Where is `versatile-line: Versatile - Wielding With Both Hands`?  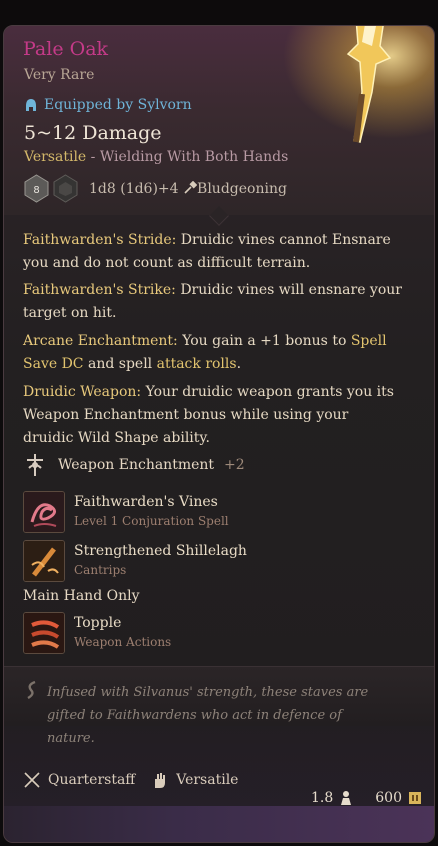 versatile-line: Versatile - Wielding With Both Hands is located at coordinates (156, 157).